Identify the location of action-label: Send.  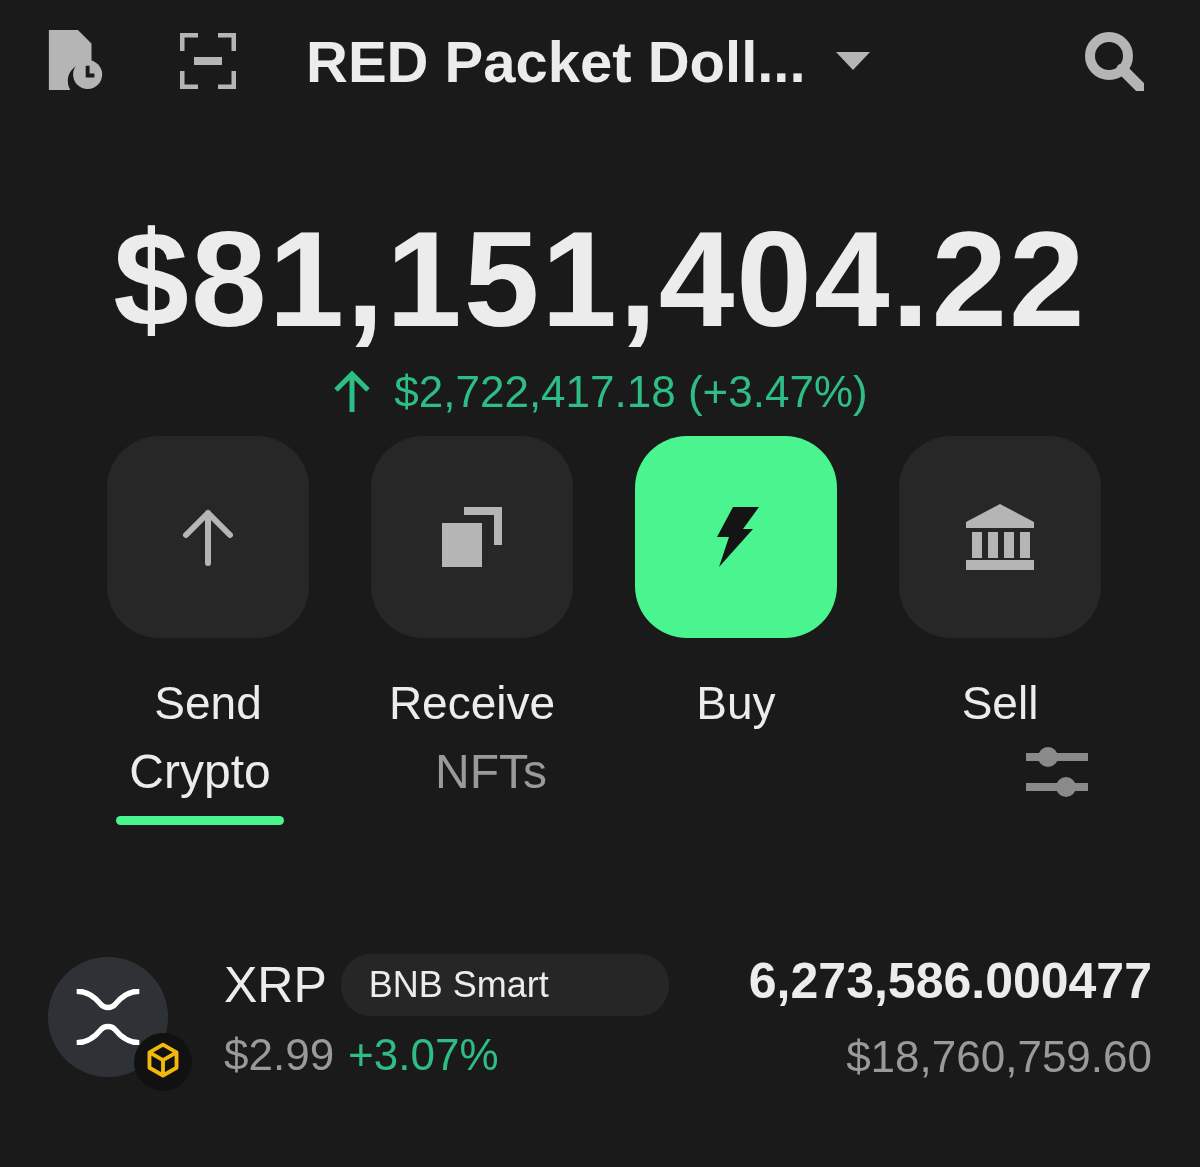
(208, 703).